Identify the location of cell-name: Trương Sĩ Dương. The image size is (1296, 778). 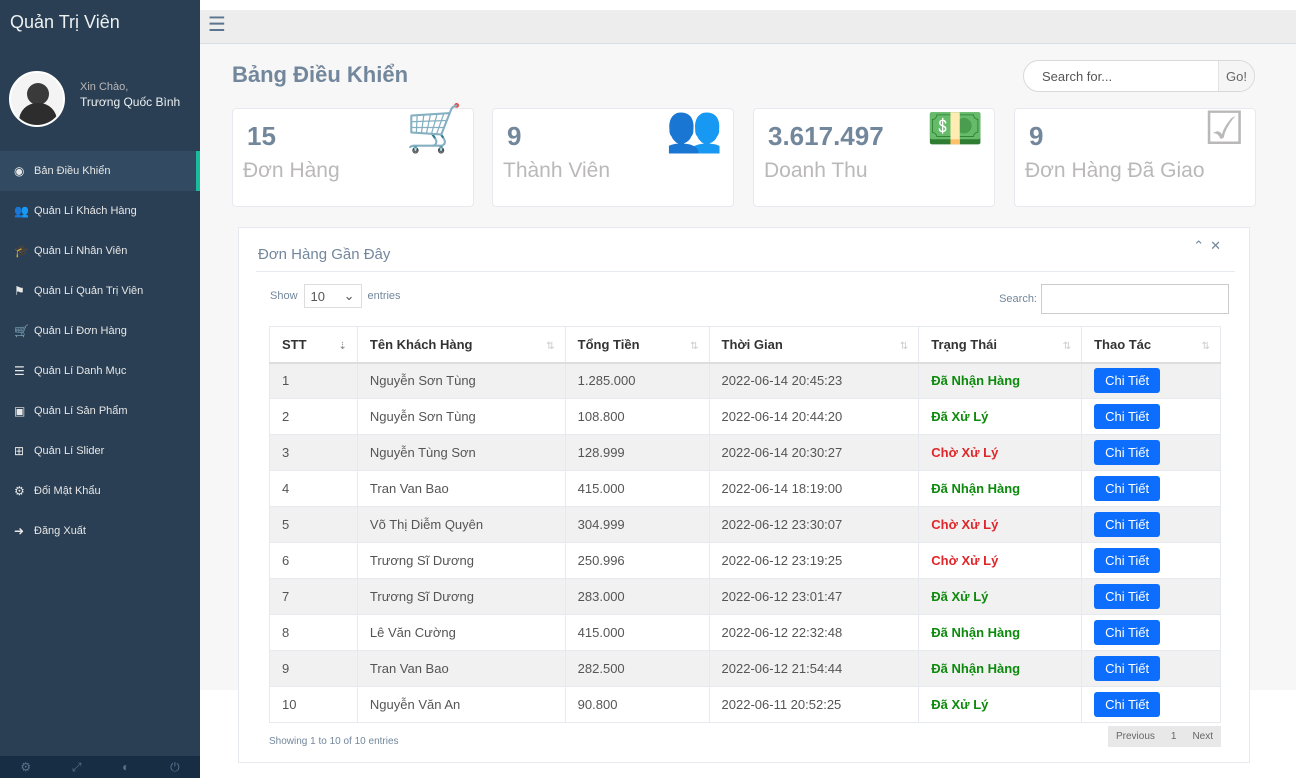
(461, 596).